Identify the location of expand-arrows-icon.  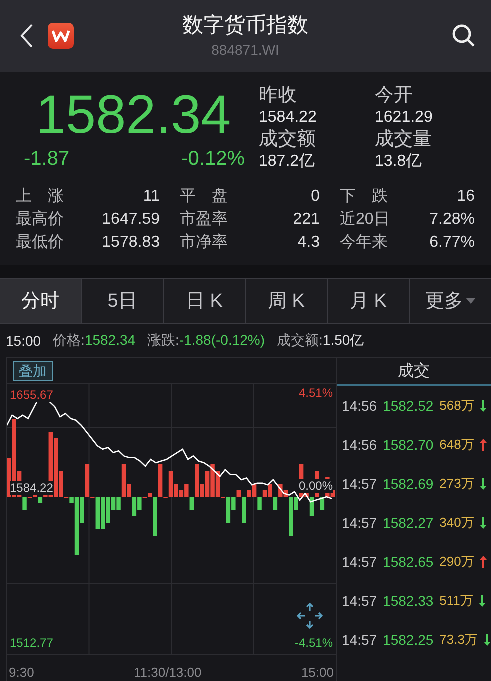
(310, 616).